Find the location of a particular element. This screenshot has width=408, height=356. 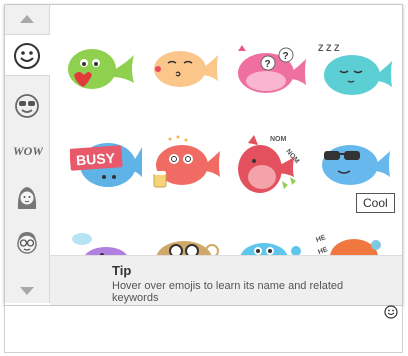

girl-face-icon is located at coordinates (27, 198).